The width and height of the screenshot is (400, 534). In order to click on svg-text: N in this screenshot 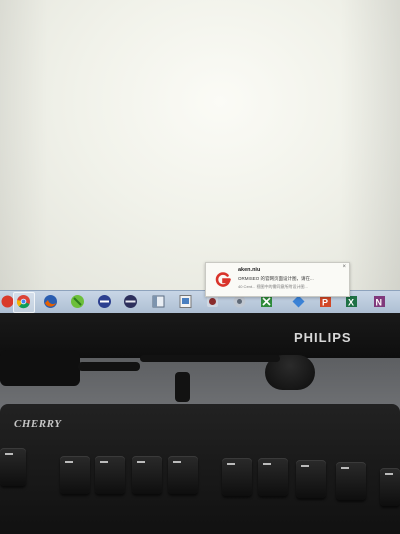, I will do `click(379, 303)`.